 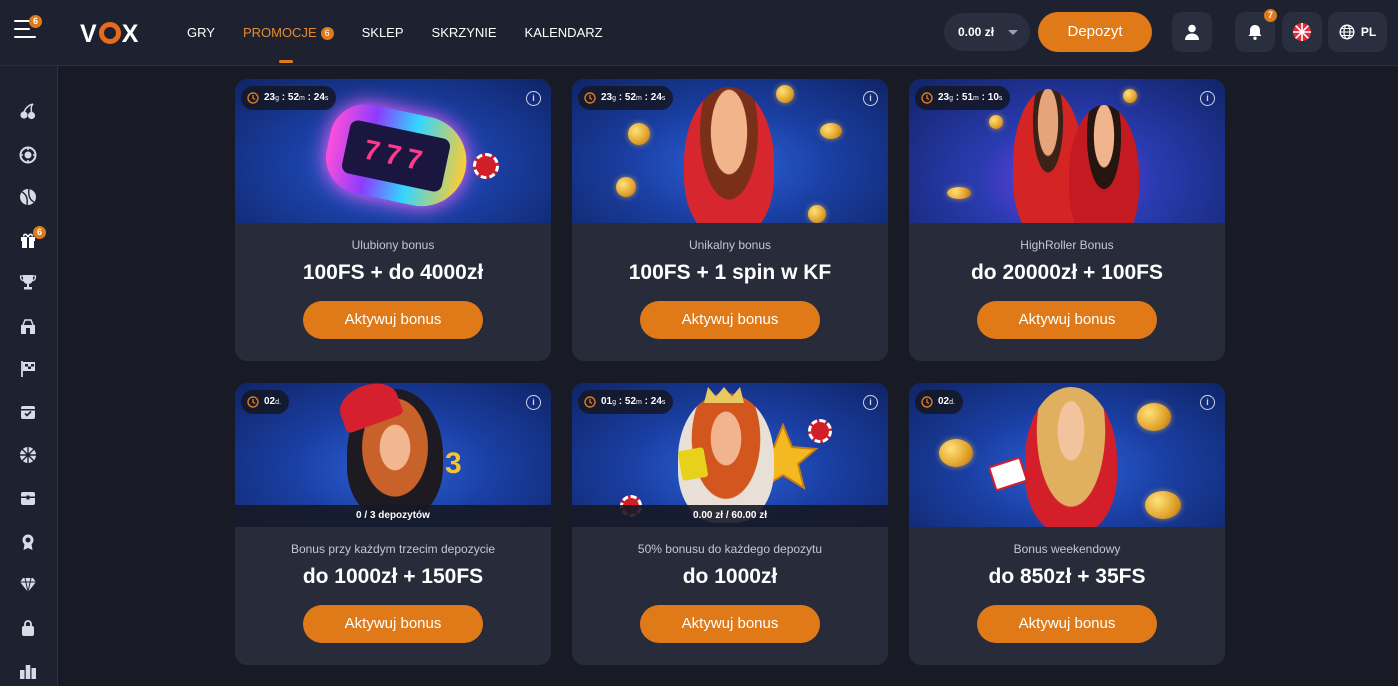 What do you see at coordinates (28, 585) in the screenshot?
I see `sidebar-item-loyalty` at bounding box center [28, 585].